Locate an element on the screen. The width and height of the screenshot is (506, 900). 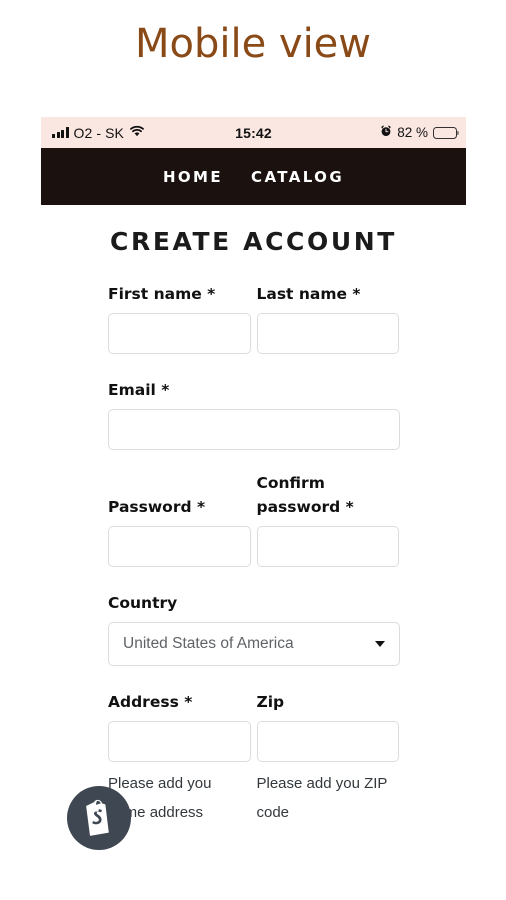
page-title: Mobile view is located at coordinates (253, 44).